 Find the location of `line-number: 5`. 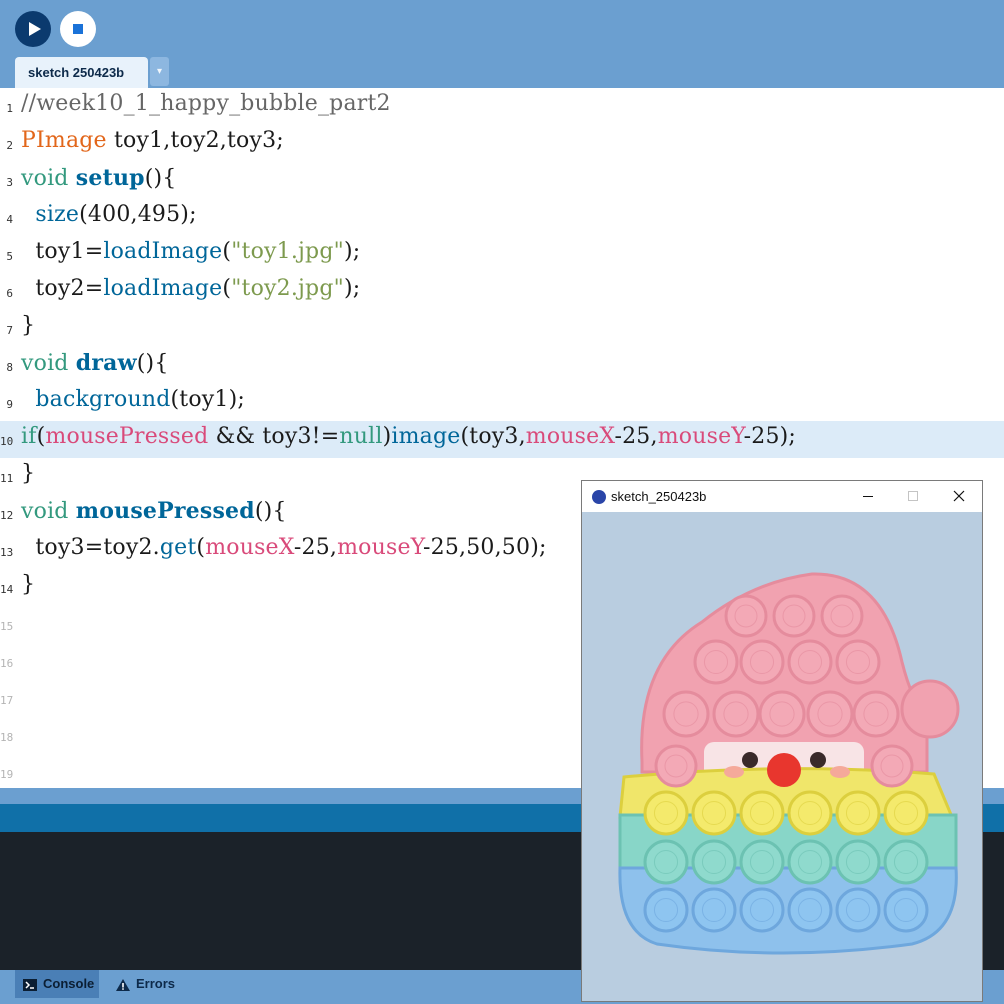

line-number: 5 is located at coordinates (9, 256).